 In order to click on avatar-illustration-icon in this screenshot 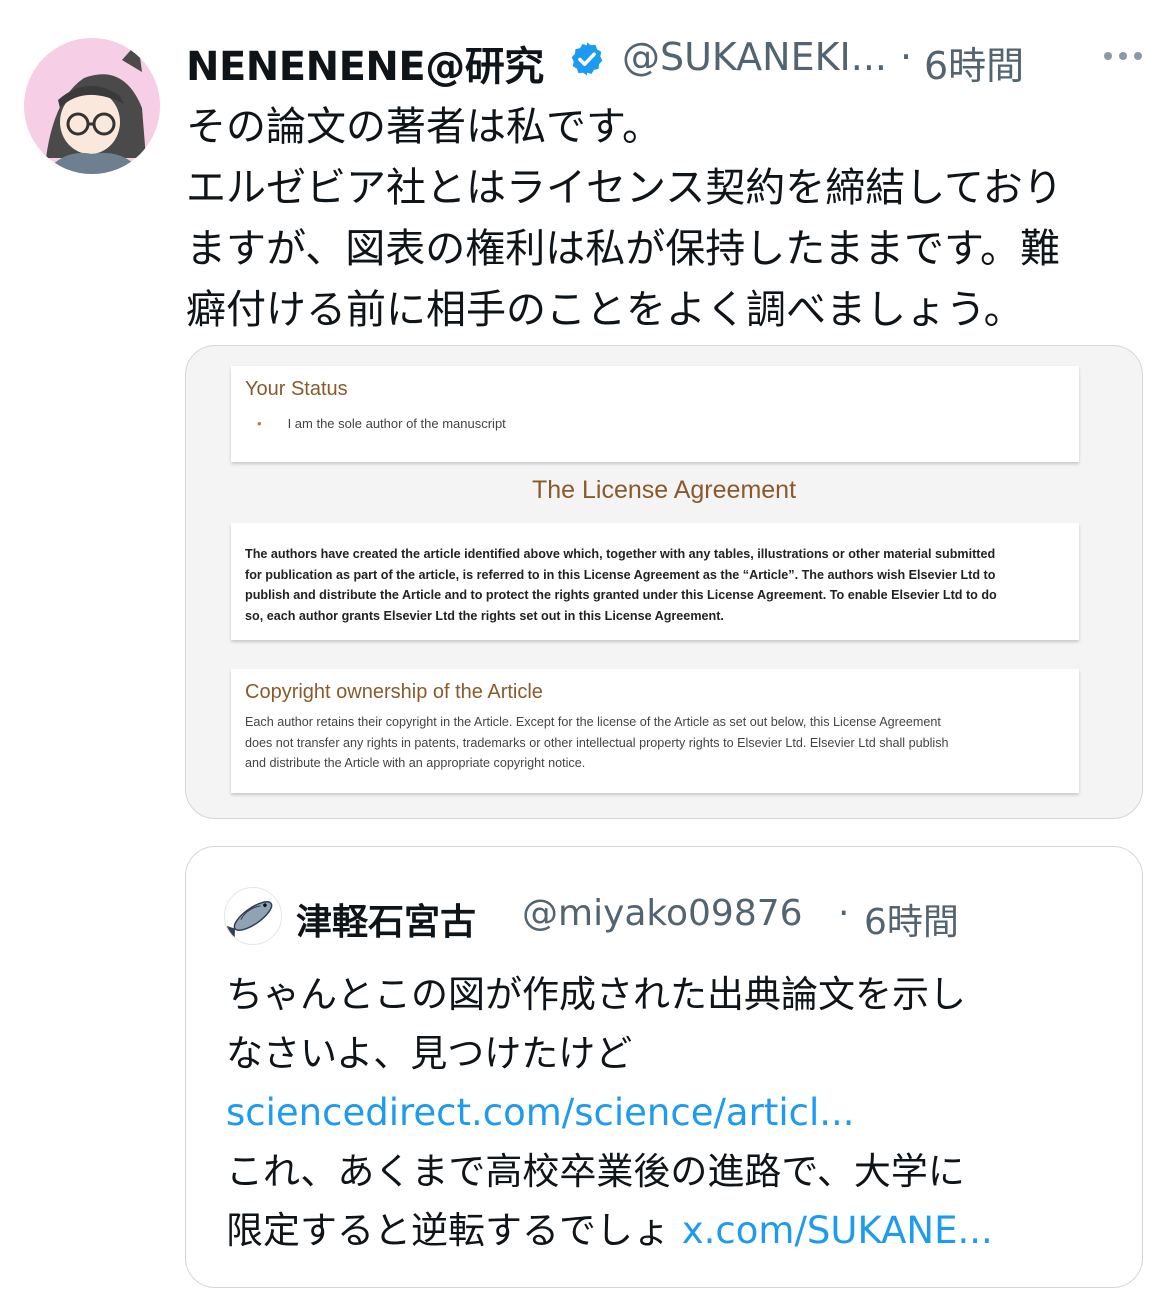, I will do `click(92, 106)`.